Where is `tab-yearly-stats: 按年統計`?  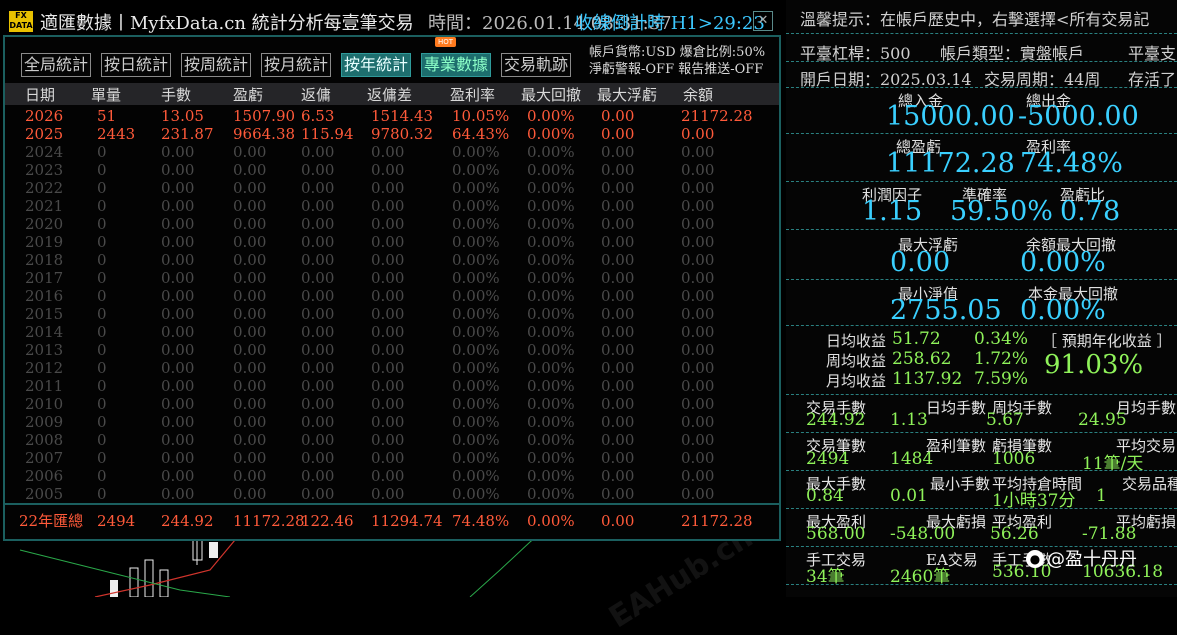
tab-yearly-stats: 按年統計 is located at coordinates (376, 65).